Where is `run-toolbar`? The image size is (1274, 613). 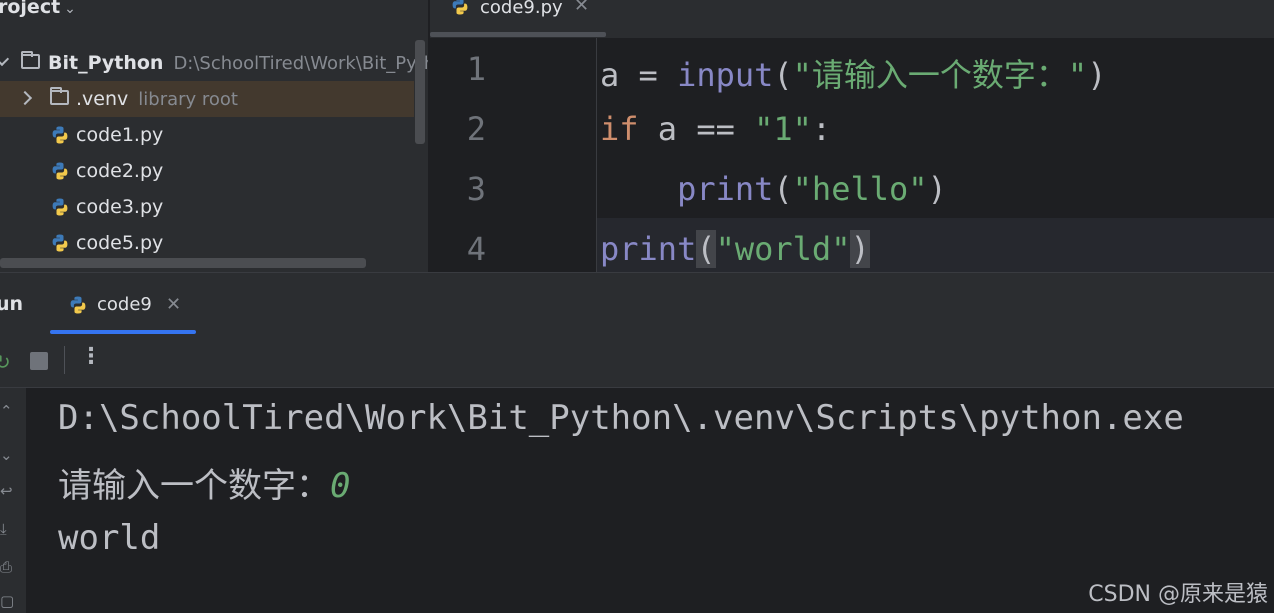 run-toolbar is located at coordinates (637, 361).